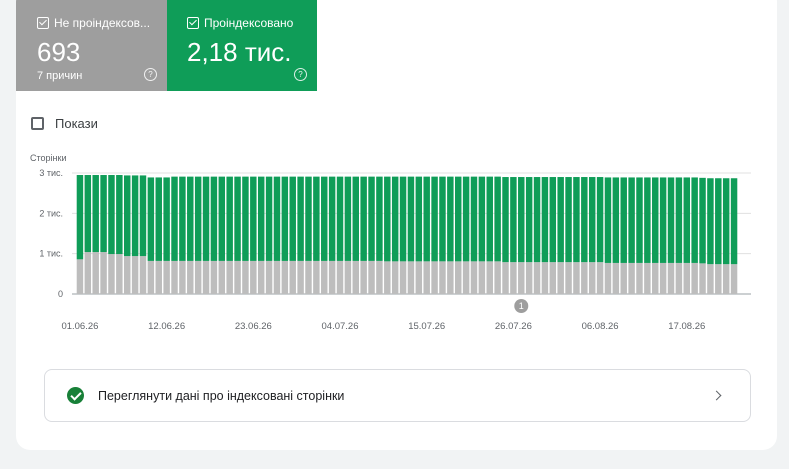  Describe the element at coordinates (686, 326) in the screenshot. I see `x-tick-label: 17.08.26` at that location.